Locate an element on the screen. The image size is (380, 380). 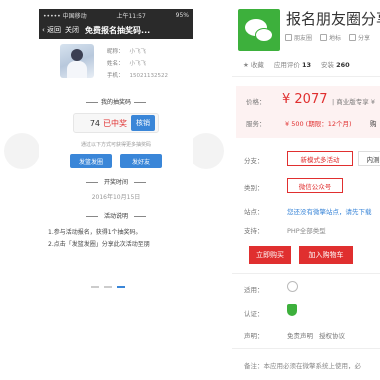
cert-label: 认证： is located at coordinates (254, 314).